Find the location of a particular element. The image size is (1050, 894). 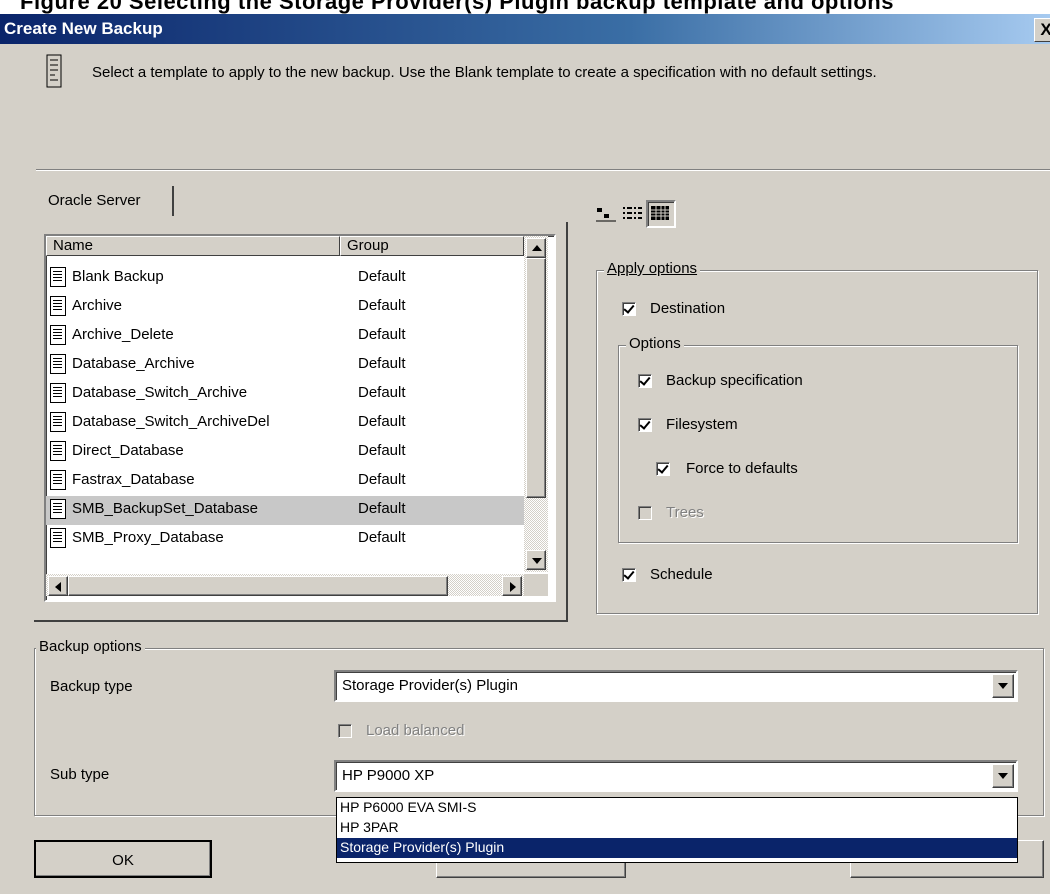

list-item: Archive_Delete Default is located at coordinates (285, 336).